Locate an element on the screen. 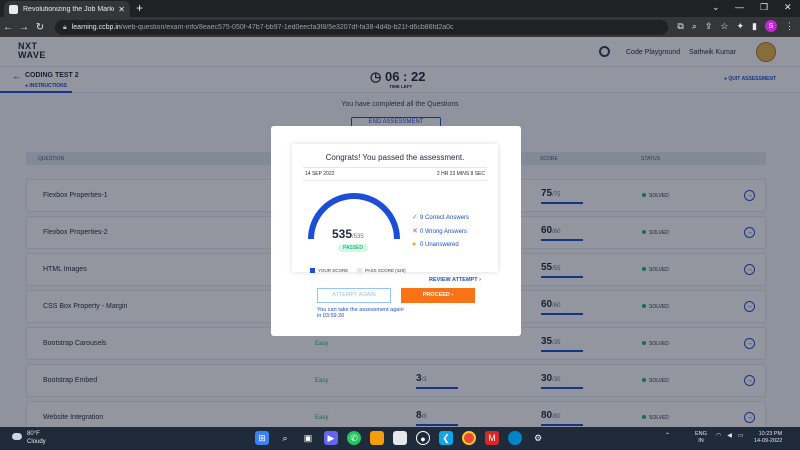 The width and height of the screenshot is (800, 450). clock-time: 10:23 PM is located at coordinates (770, 434).